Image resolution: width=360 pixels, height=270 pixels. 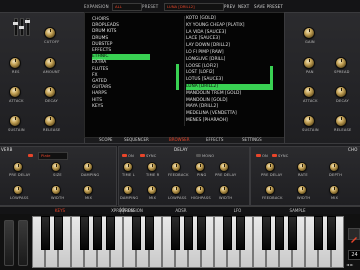 What do you see at coordinates (270, 190) in the screenshot?
I see `chorus-feedback-knob` at bounding box center [270, 190].